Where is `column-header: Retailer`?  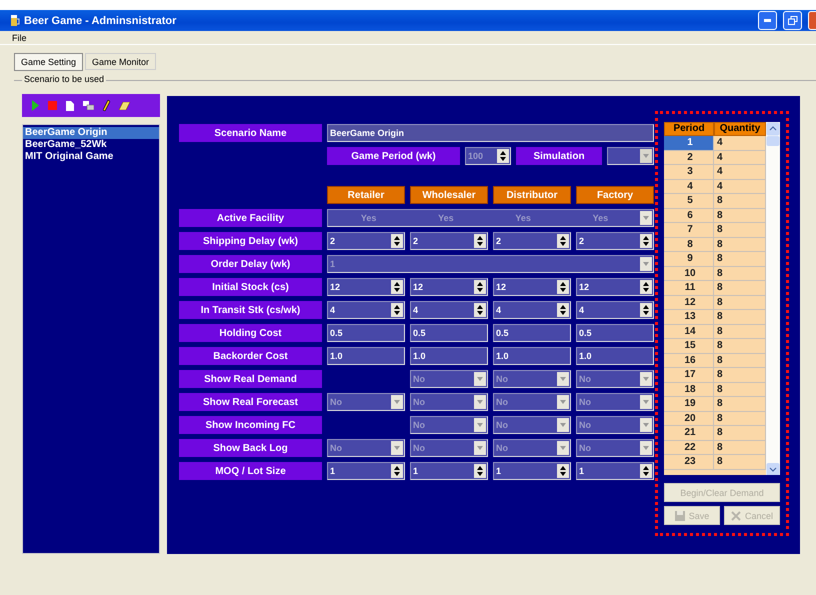
column-header: Retailer is located at coordinates (366, 195).